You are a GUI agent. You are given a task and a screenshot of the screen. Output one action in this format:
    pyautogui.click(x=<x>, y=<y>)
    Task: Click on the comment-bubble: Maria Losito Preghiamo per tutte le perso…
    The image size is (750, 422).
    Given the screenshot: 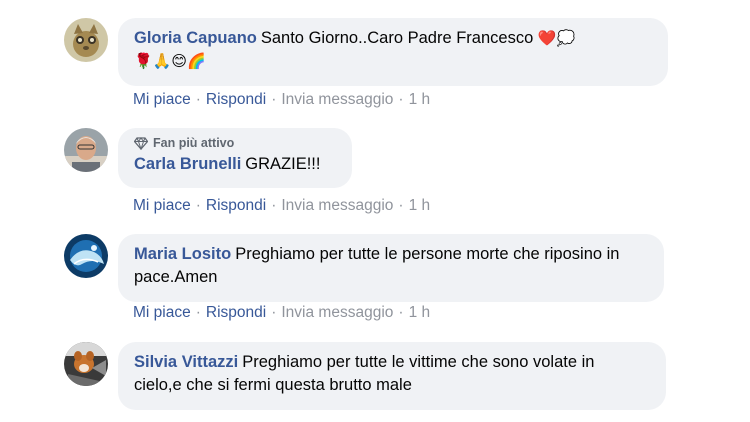 What is the action you would take?
    pyautogui.click(x=391, y=268)
    